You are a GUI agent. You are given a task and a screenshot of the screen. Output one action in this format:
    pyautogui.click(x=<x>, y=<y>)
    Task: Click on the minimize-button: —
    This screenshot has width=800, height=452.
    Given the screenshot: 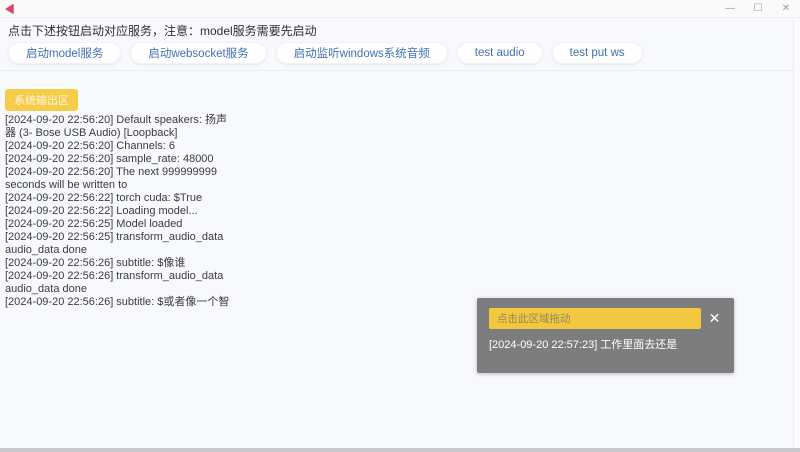 What is the action you would take?
    pyautogui.click(x=730, y=9)
    